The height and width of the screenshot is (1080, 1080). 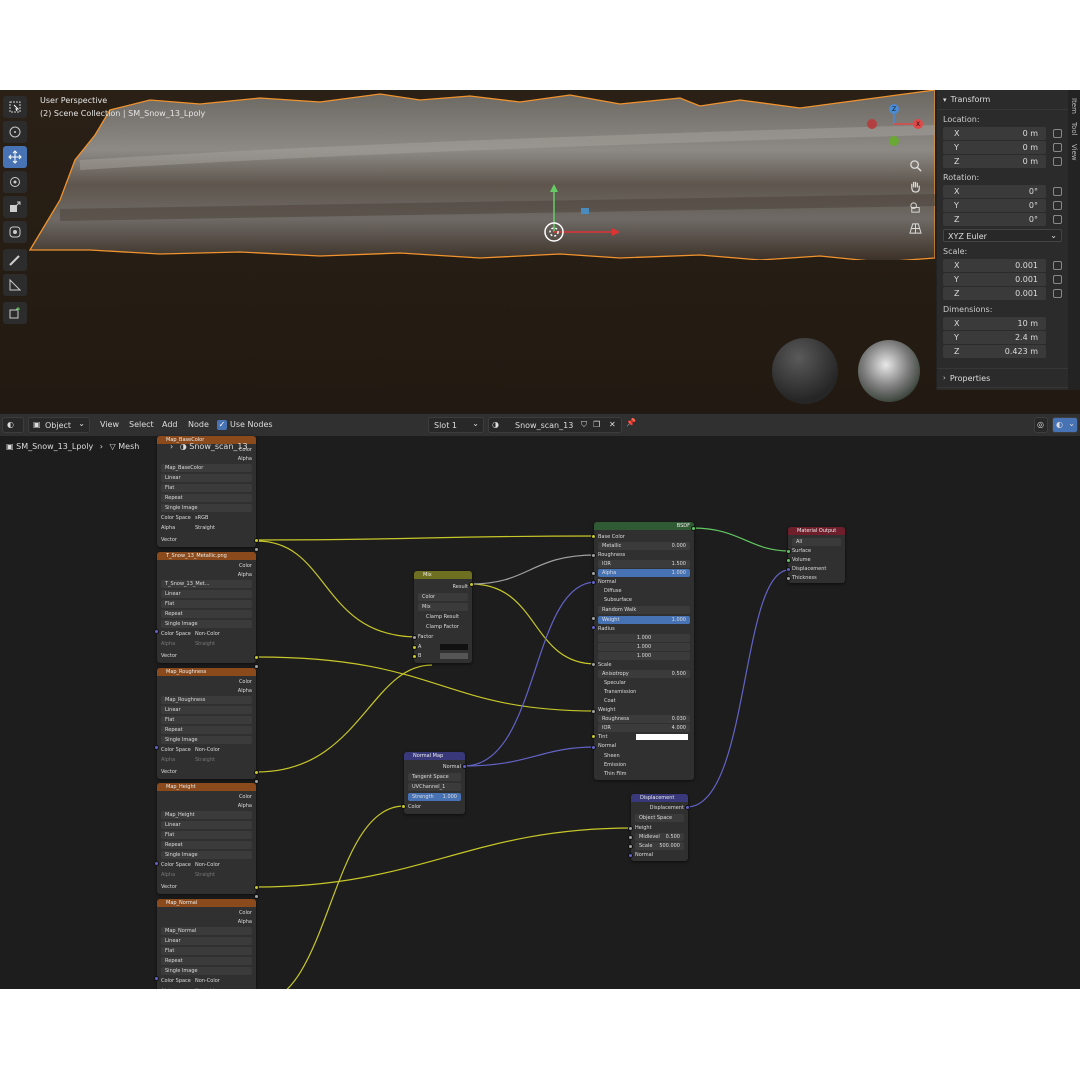 I want to click on metallic-field: Metallic 0.000, so click(x=644, y=546).